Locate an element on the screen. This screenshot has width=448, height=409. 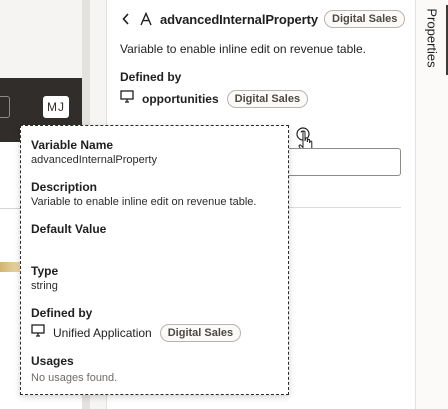
default-value-label: Default Value is located at coordinates (69, 229).